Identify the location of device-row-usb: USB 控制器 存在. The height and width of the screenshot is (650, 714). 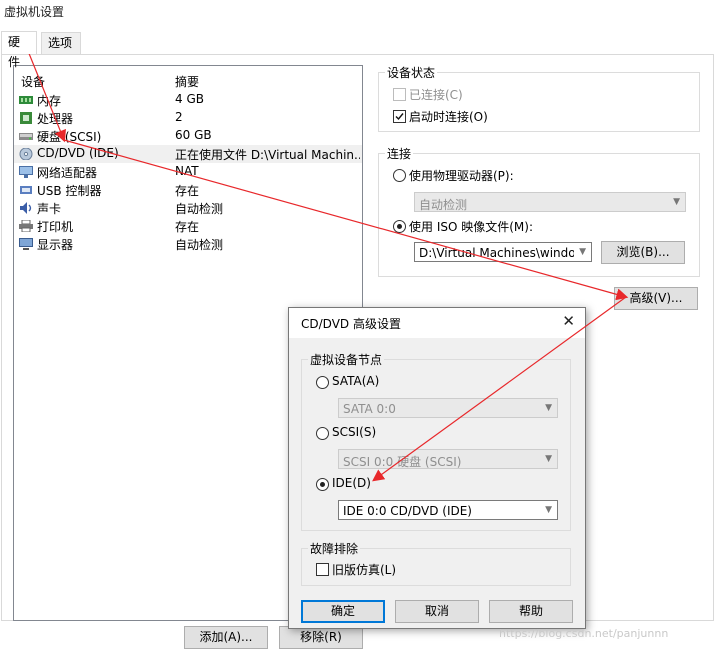
(188, 190).